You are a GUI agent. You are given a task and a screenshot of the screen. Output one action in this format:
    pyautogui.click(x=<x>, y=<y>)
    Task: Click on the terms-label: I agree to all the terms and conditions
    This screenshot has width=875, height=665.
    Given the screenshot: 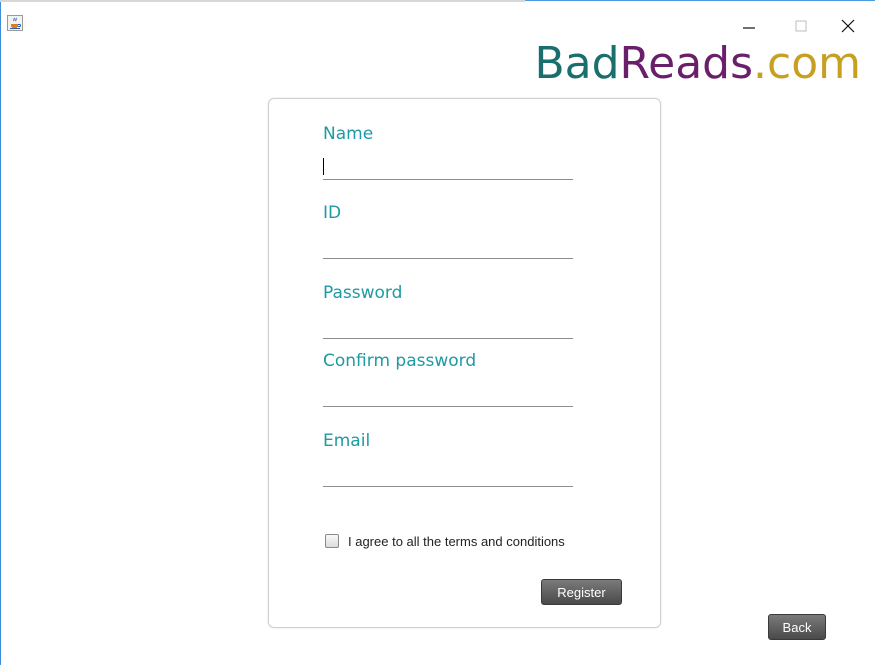 What is the action you would take?
    pyautogui.click(x=456, y=541)
    